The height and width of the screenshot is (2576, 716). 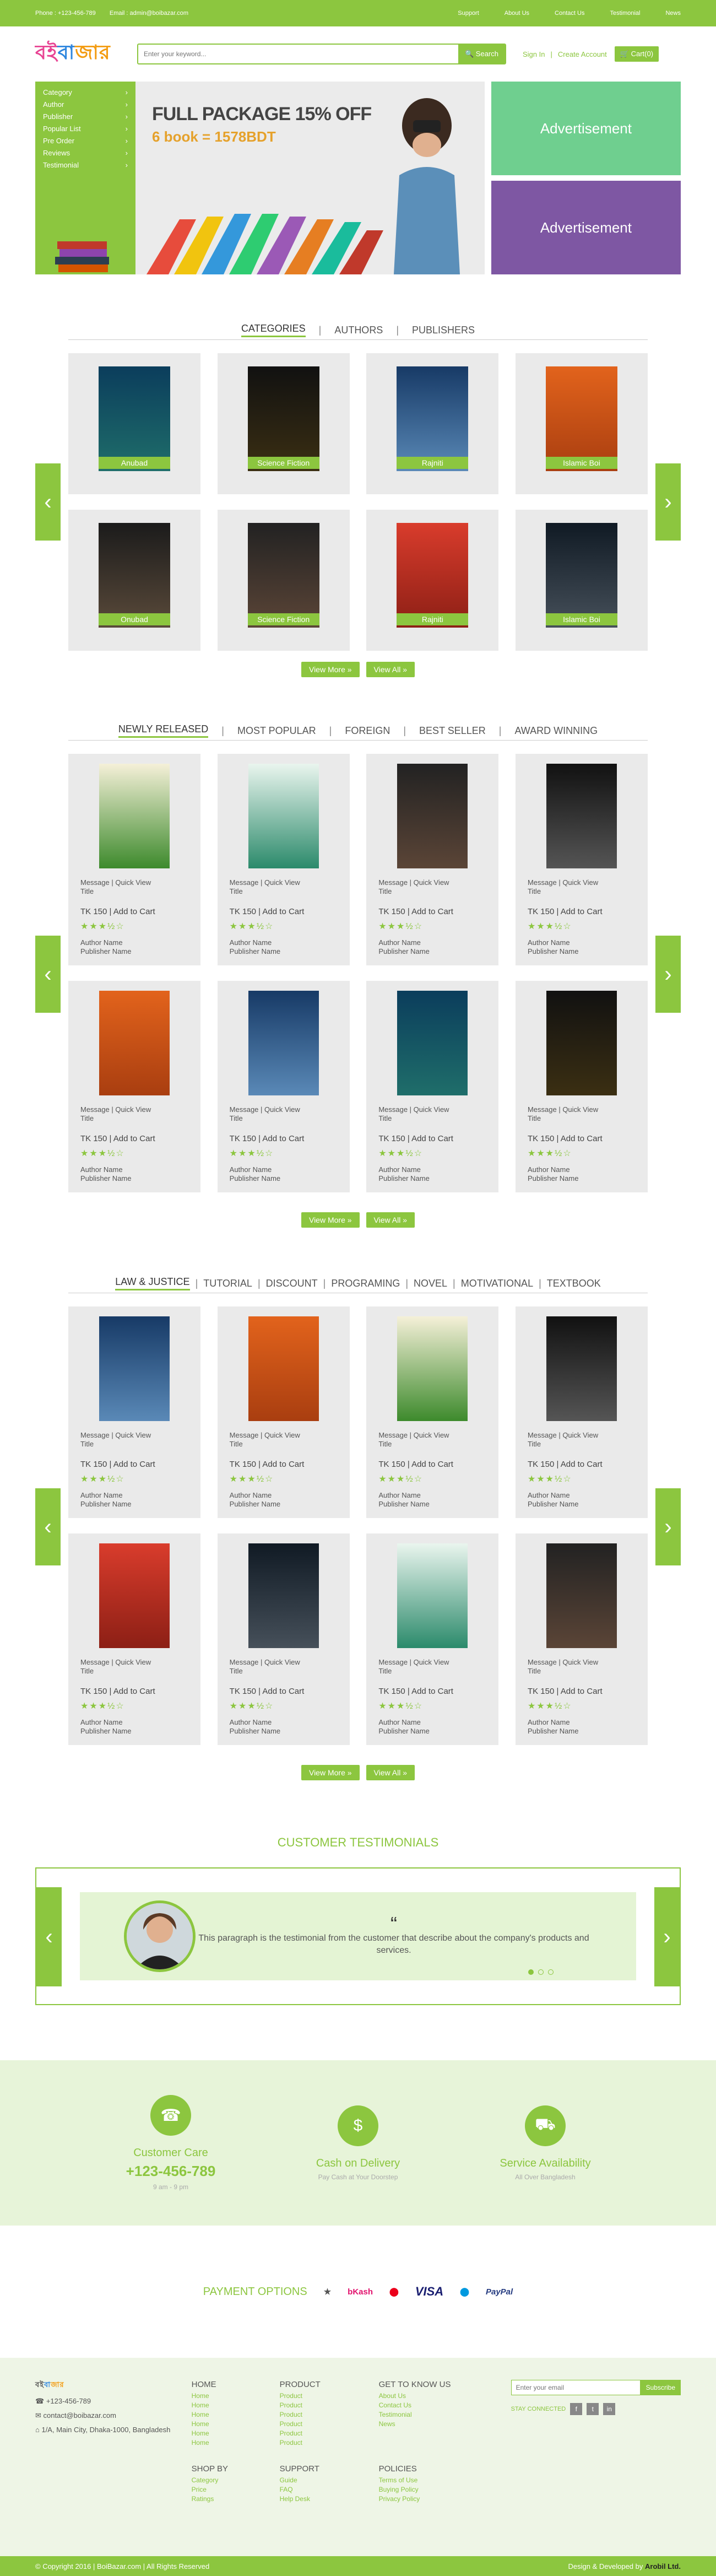 What do you see at coordinates (85, 167) in the screenshot?
I see `menu-item-testimonial: Testimonial ›` at bounding box center [85, 167].